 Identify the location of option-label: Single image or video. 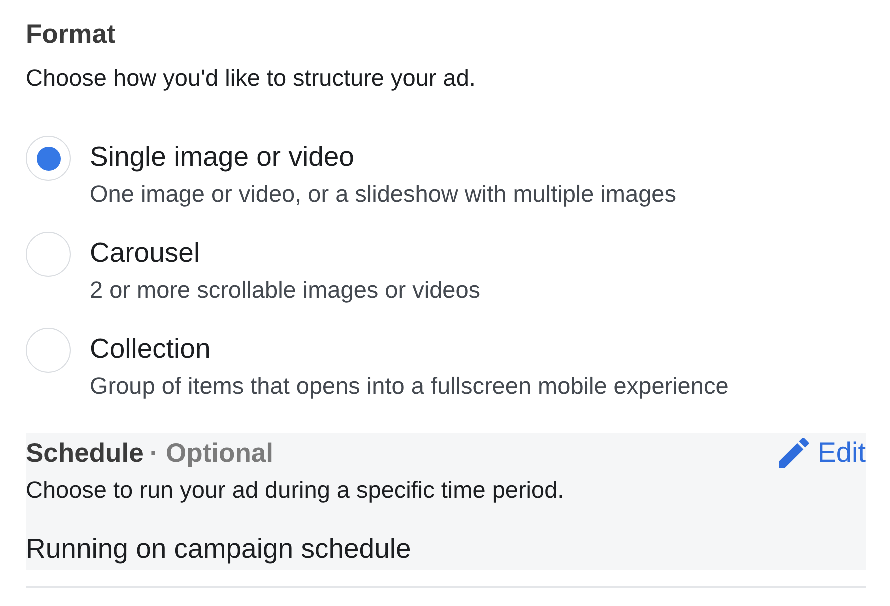
(223, 157).